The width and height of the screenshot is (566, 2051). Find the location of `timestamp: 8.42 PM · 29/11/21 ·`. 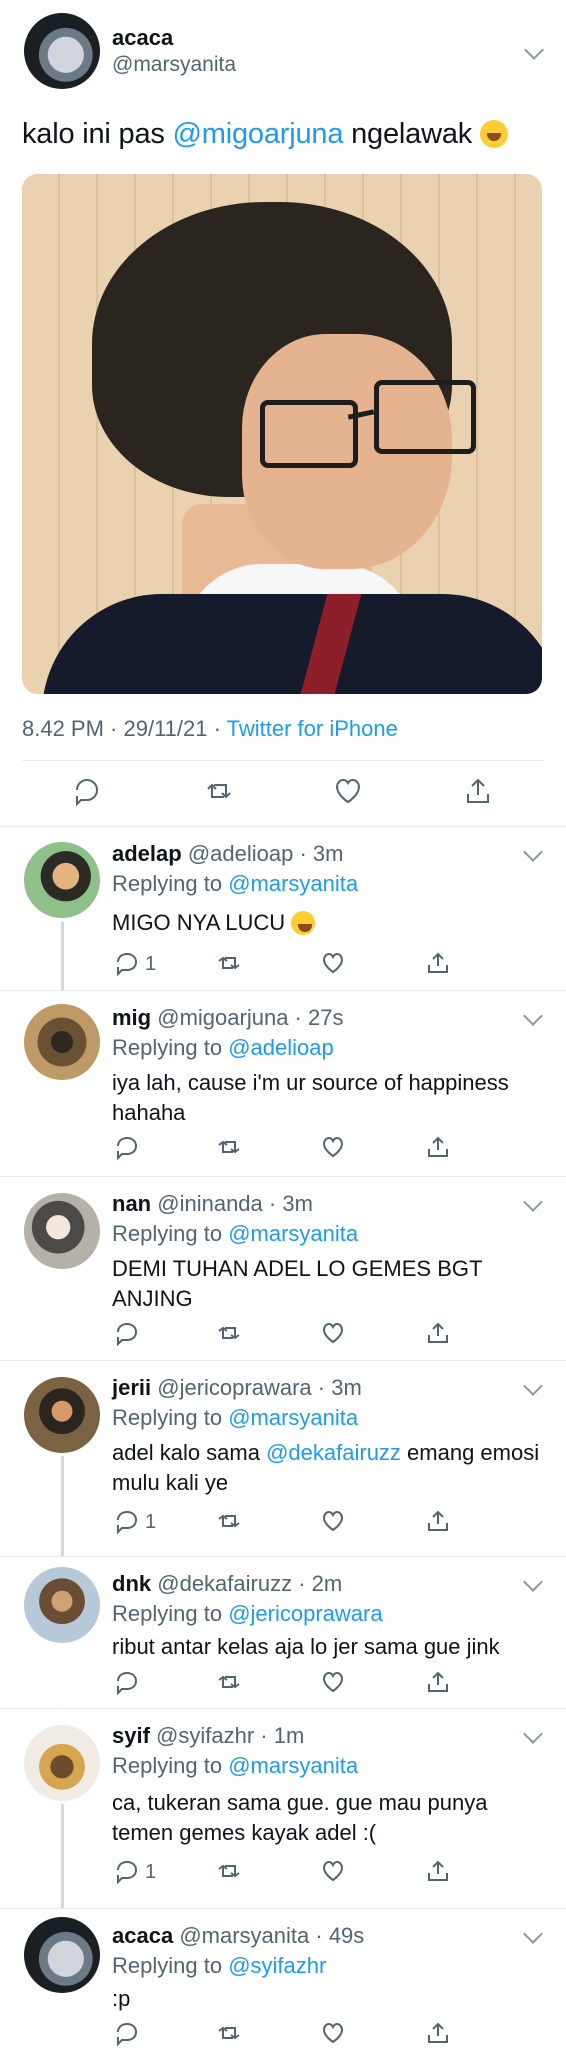

timestamp: 8.42 PM · 29/11/21 · is located at coordinates (124, 728).